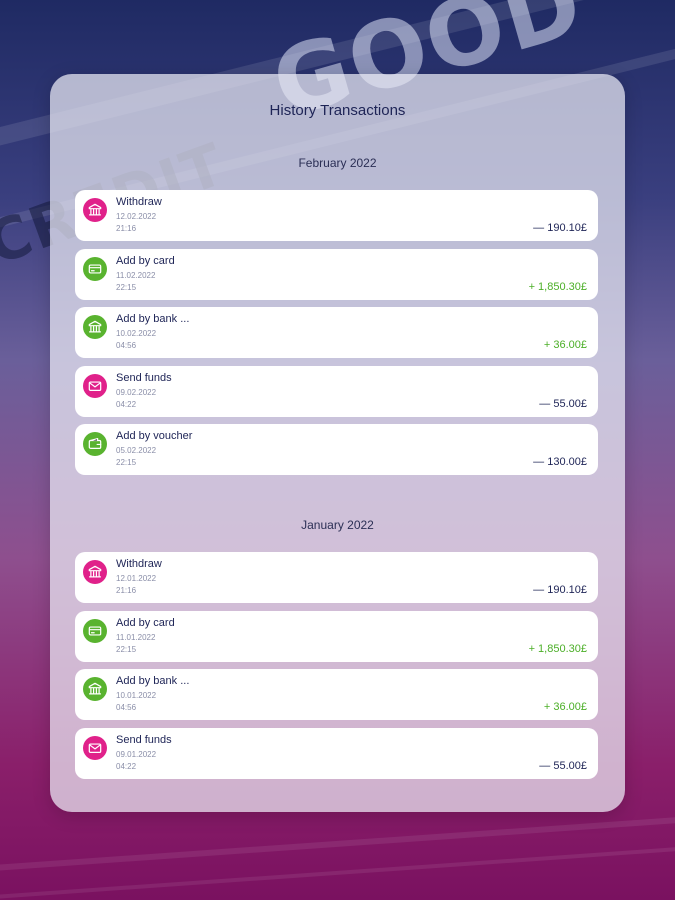 The width and height of the screenshot is (675, 900). Describe the element at coordinates (136, 637) in the screenshot. I see `transaction-date: 11.01.2022` at that location.